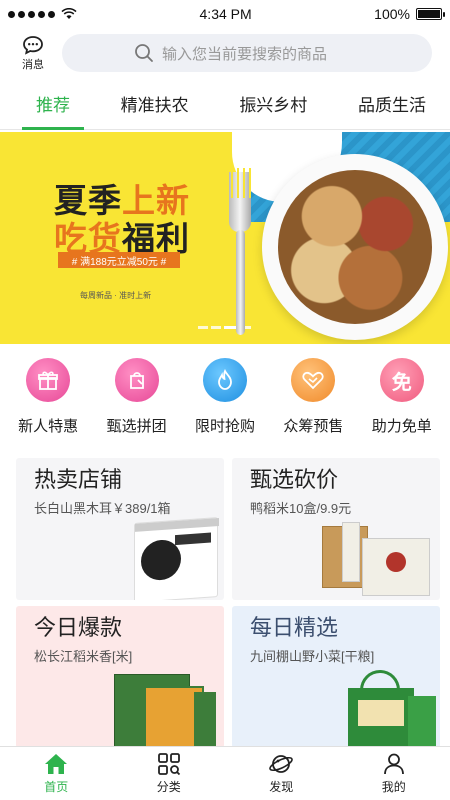 The height and width of the screenshot is (800, 450). I want to click on category-new-user-deals: 新人特惠, so click(48, 402).